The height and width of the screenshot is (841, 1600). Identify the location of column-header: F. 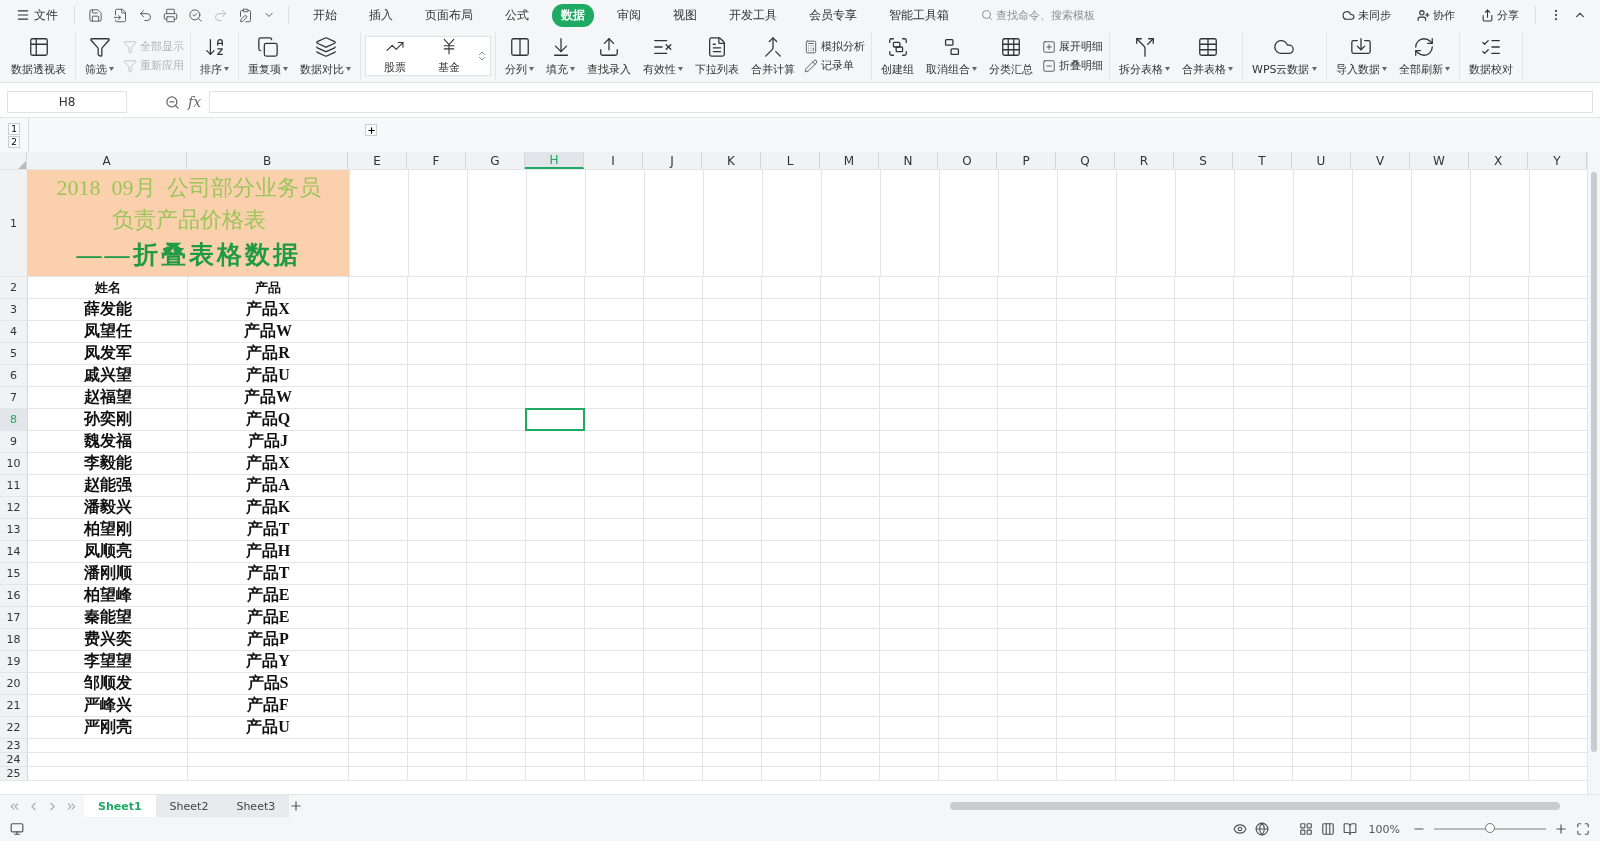
(436, 160).